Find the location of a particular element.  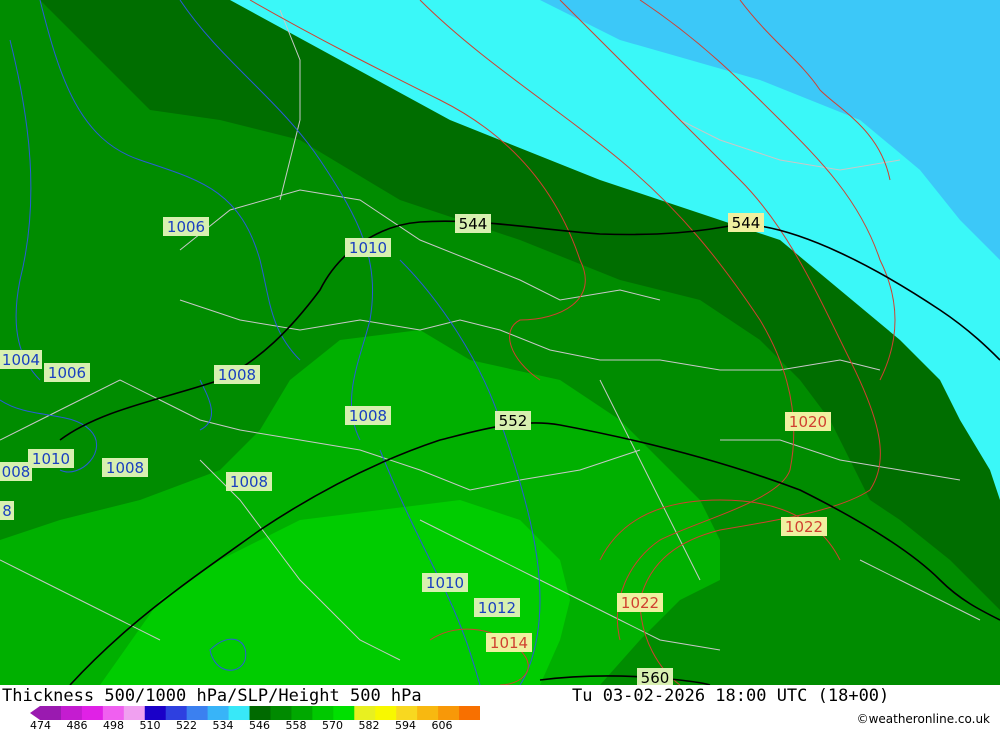

svg-text: 8 is located at coordinates (7, 511).